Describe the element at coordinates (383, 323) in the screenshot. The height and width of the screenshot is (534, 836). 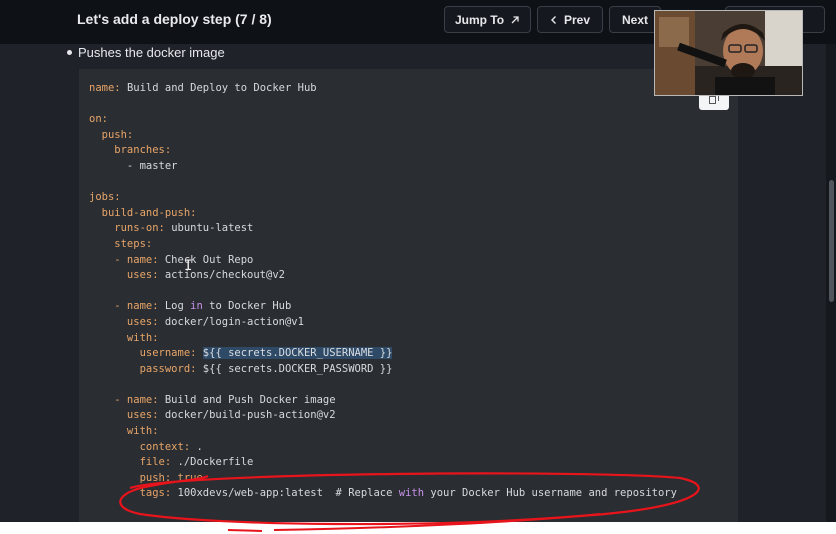
I see `code-line: uses: docker/login-action@v1` at that location.